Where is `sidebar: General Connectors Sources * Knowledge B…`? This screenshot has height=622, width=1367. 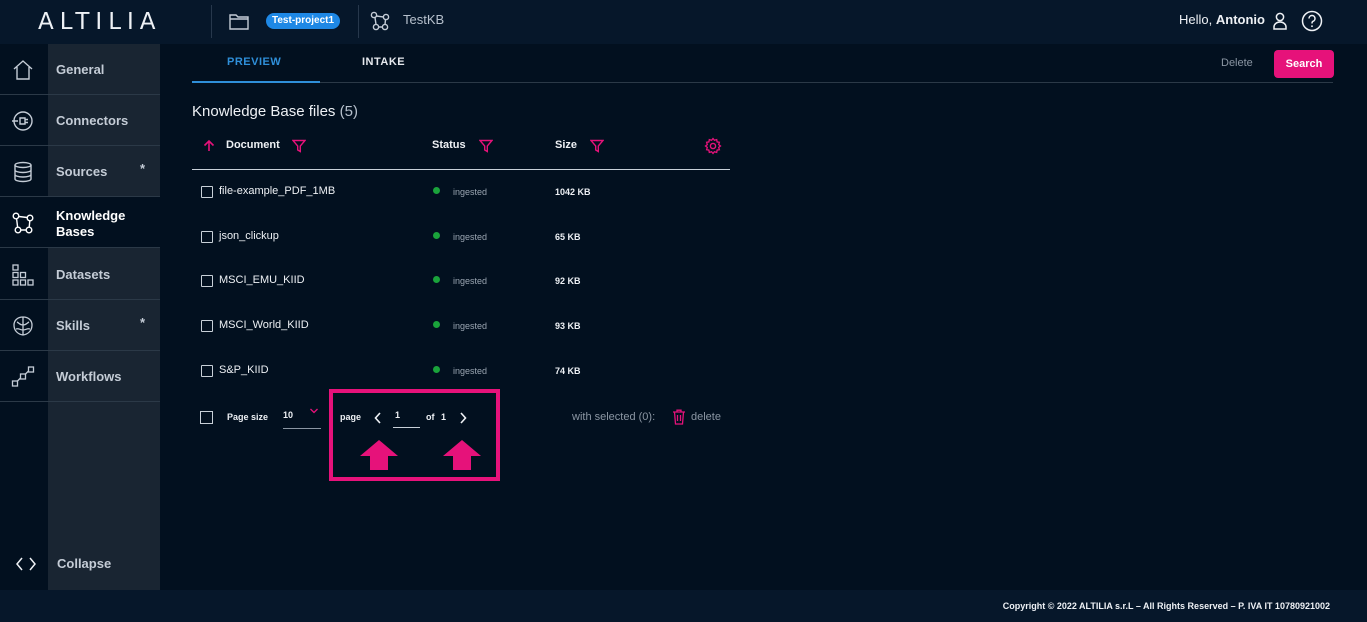 sidebar: General Connectors Sources * Knowledge B… is located at coordinates (80, 317).